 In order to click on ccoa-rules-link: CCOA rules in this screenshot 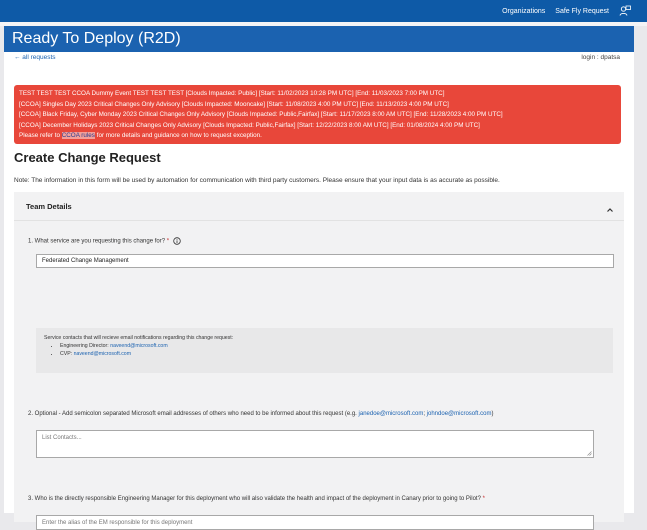, I will do `click(78, 135)`.